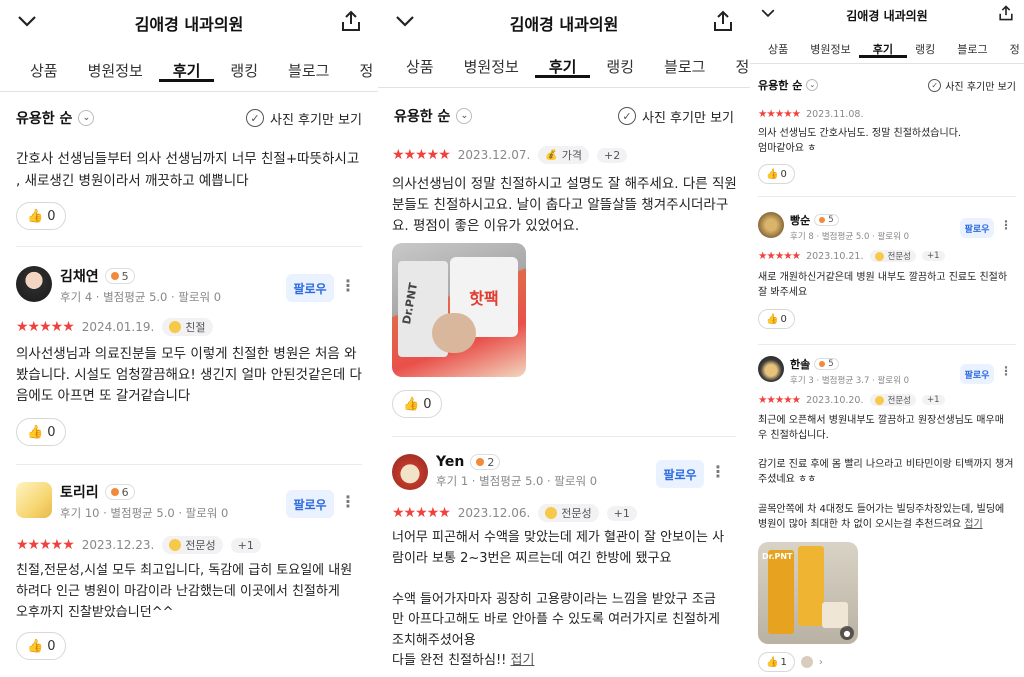  Describe the element at coordinates (899, 401) in the screenshot. I see `keyword-label: 전문성` at that location.